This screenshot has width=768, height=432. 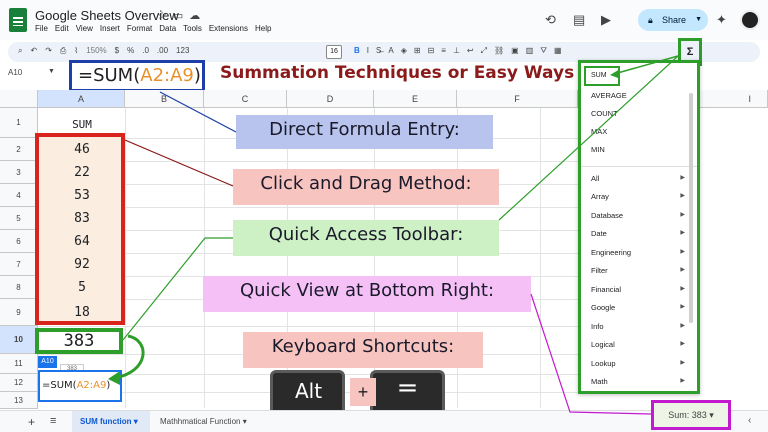 I want to click on cell-a8: 5, so click(x=82, y=287).